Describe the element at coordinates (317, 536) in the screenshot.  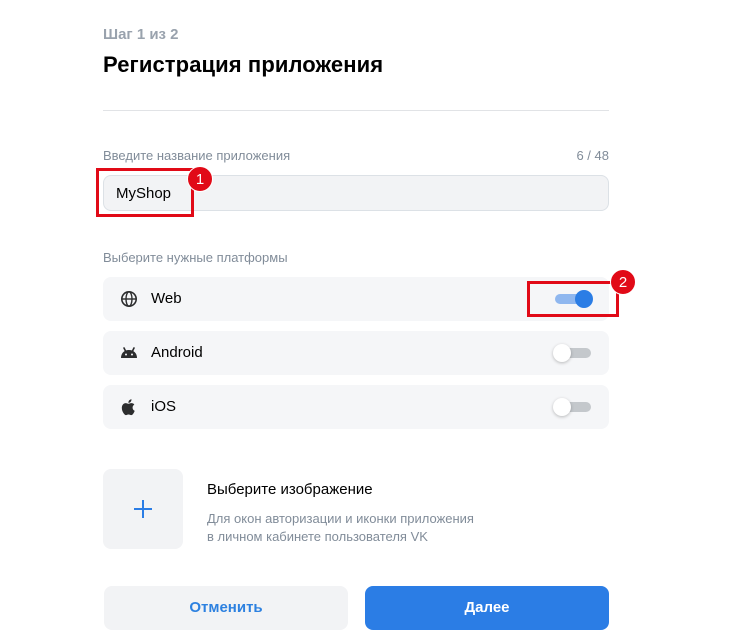
I see `image-desc-line-2: в личном кабинете пользователя VK` at that location.